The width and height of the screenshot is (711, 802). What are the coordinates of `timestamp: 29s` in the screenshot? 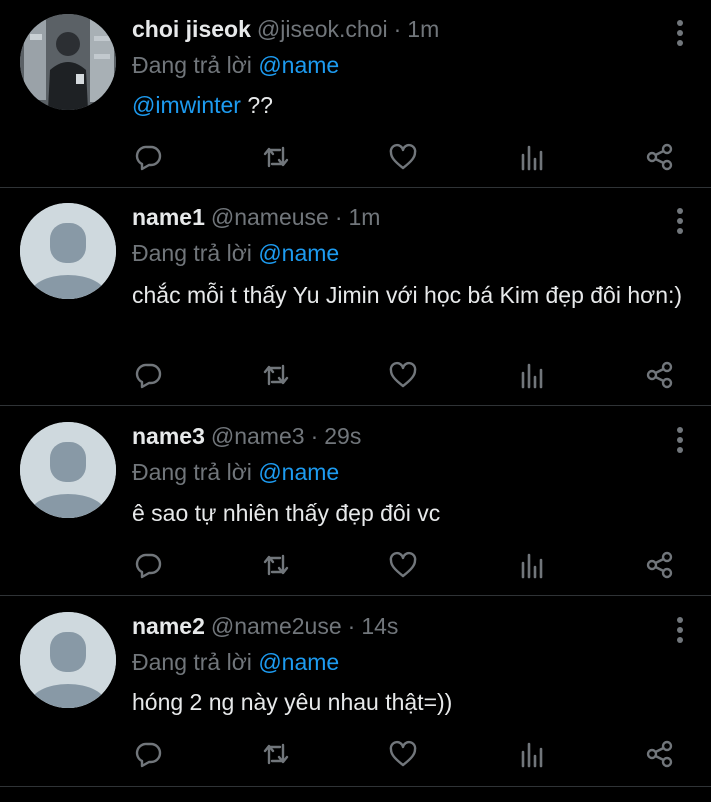 It's located at (342, 436).